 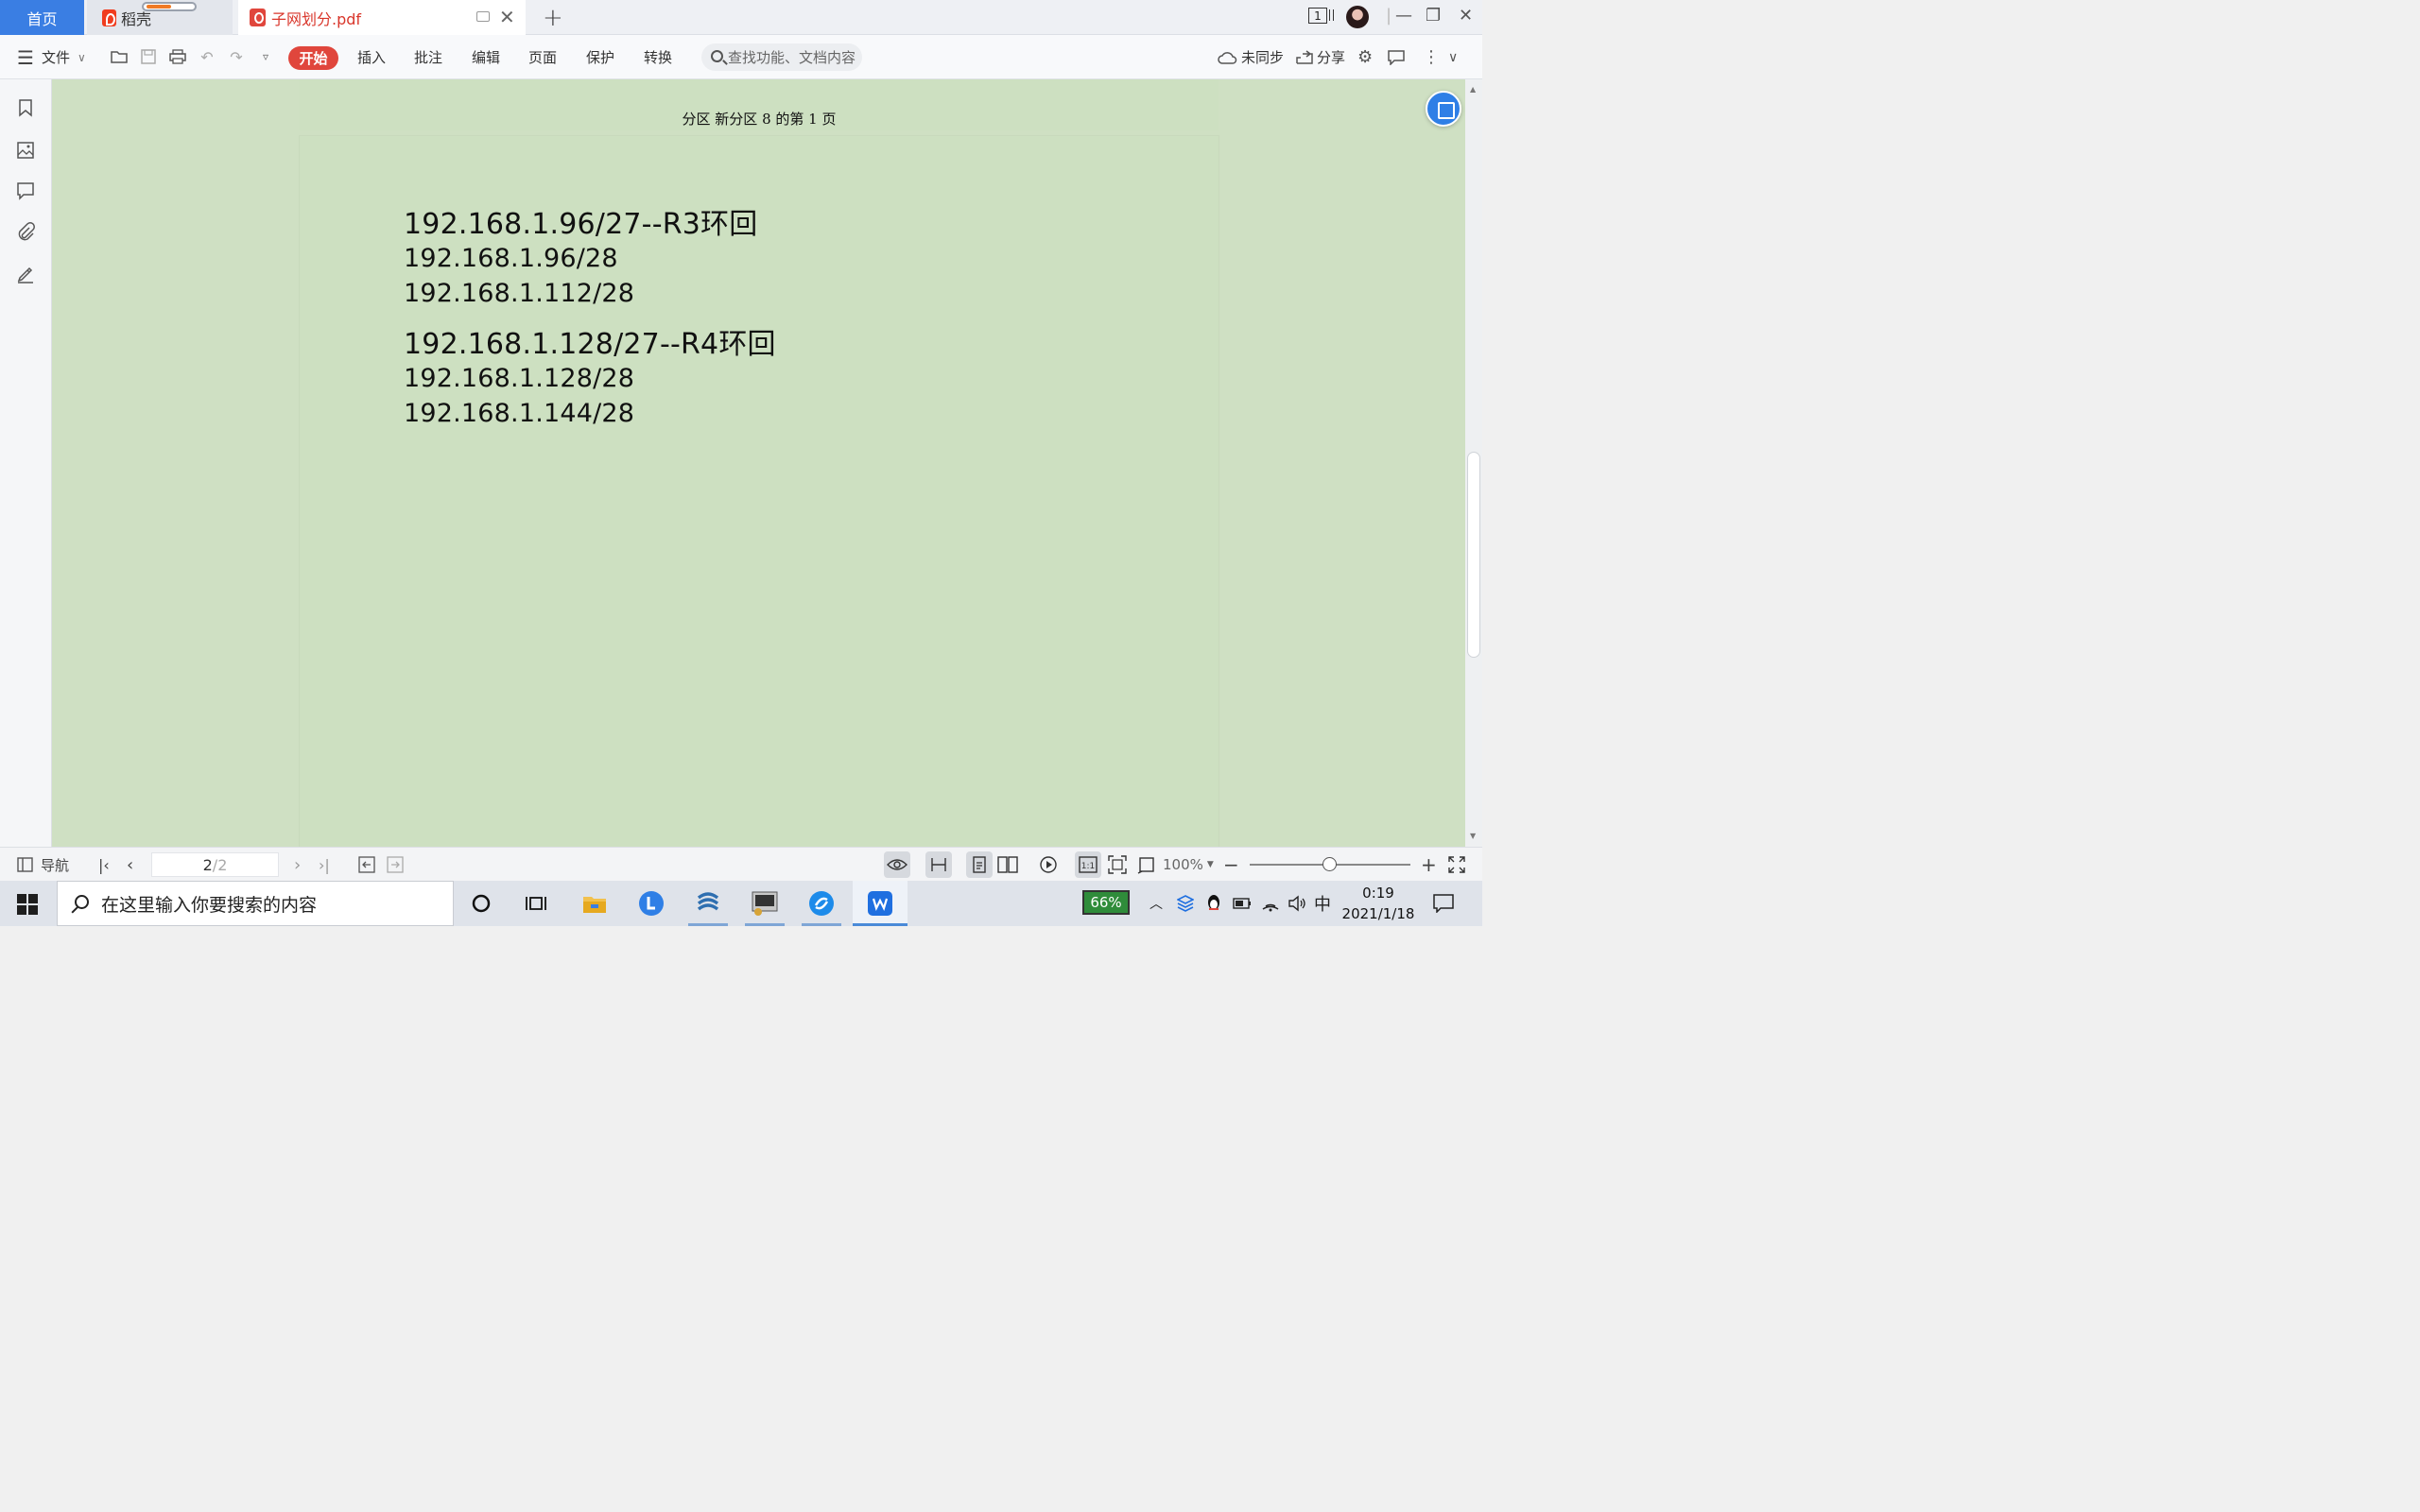 I want to click on tab-progress-icon, so click(x=169, y=6).